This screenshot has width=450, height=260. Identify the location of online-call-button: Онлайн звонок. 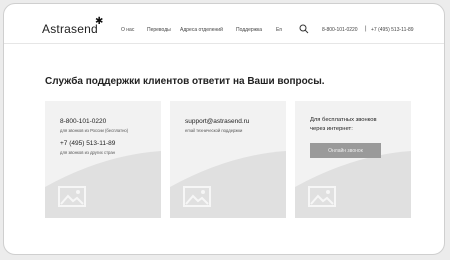
(345, 150).